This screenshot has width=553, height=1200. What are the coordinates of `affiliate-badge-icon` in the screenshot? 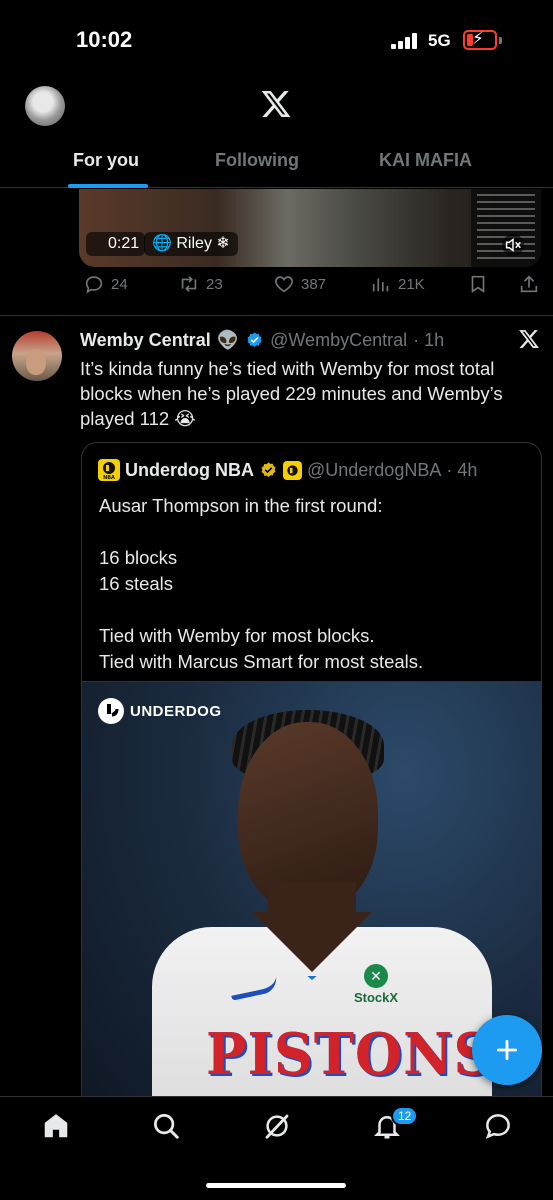 It's located at (292, 470).